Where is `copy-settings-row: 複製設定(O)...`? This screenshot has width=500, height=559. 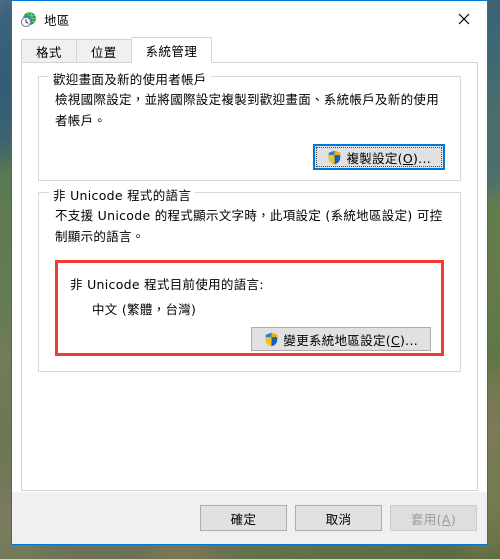
copy-settings-row: 複製設定(O)... is located at coordinates (250, 157).